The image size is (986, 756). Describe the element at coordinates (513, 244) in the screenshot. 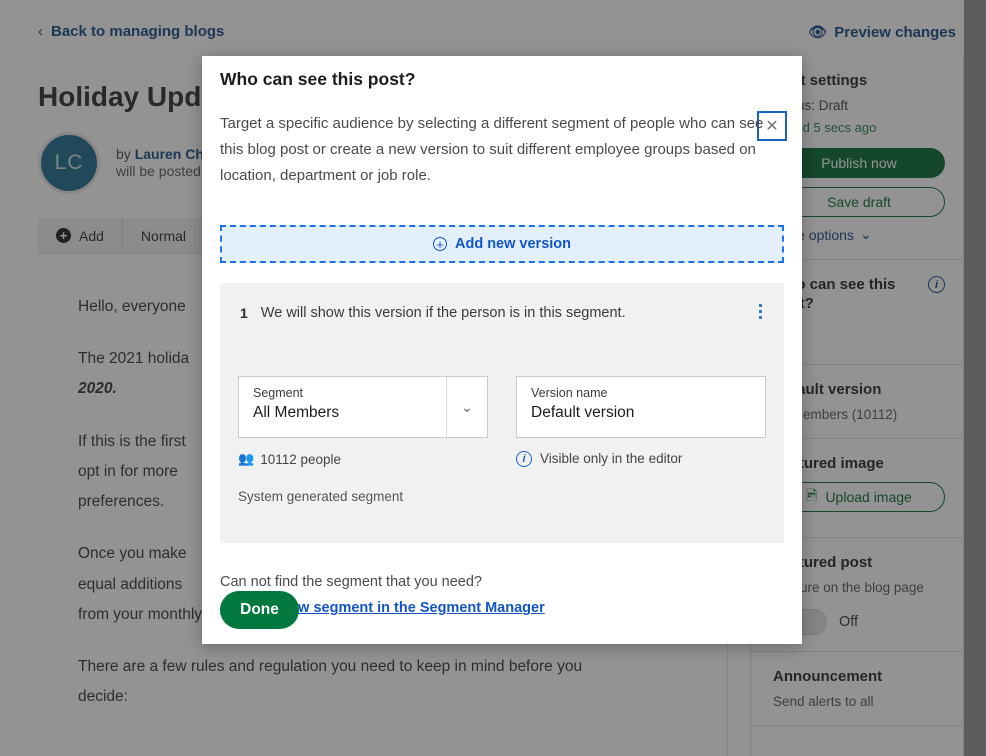

I see `add-new-version-label: Add new version` at that location.